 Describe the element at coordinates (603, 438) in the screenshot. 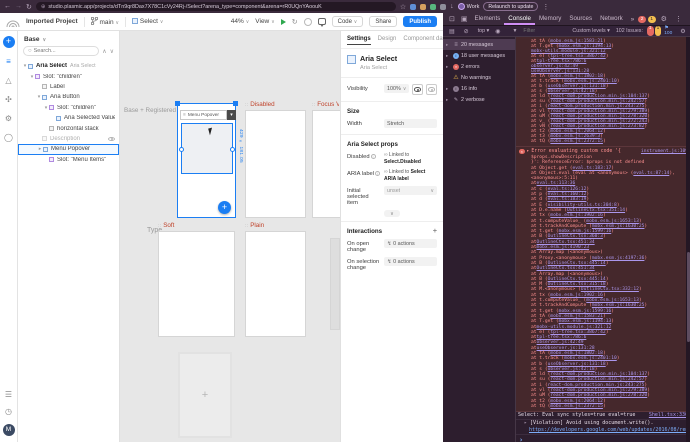

I see `console-prompt: ›` at that location.